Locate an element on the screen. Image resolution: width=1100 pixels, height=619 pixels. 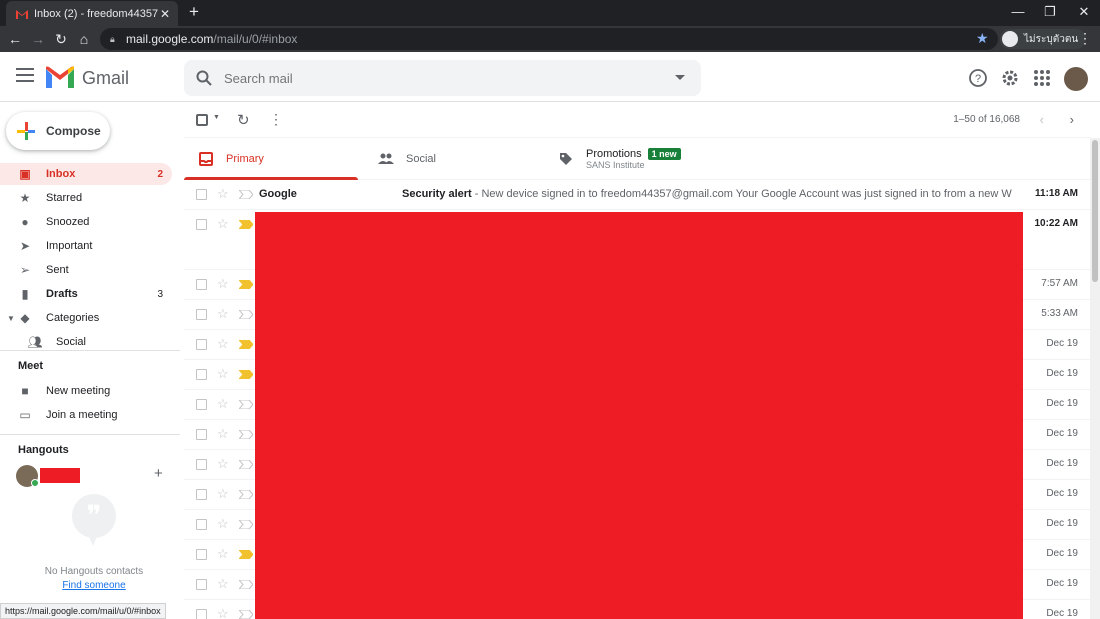
sidebar-item-important: ➤ Important is located at coordinates (86, 246).